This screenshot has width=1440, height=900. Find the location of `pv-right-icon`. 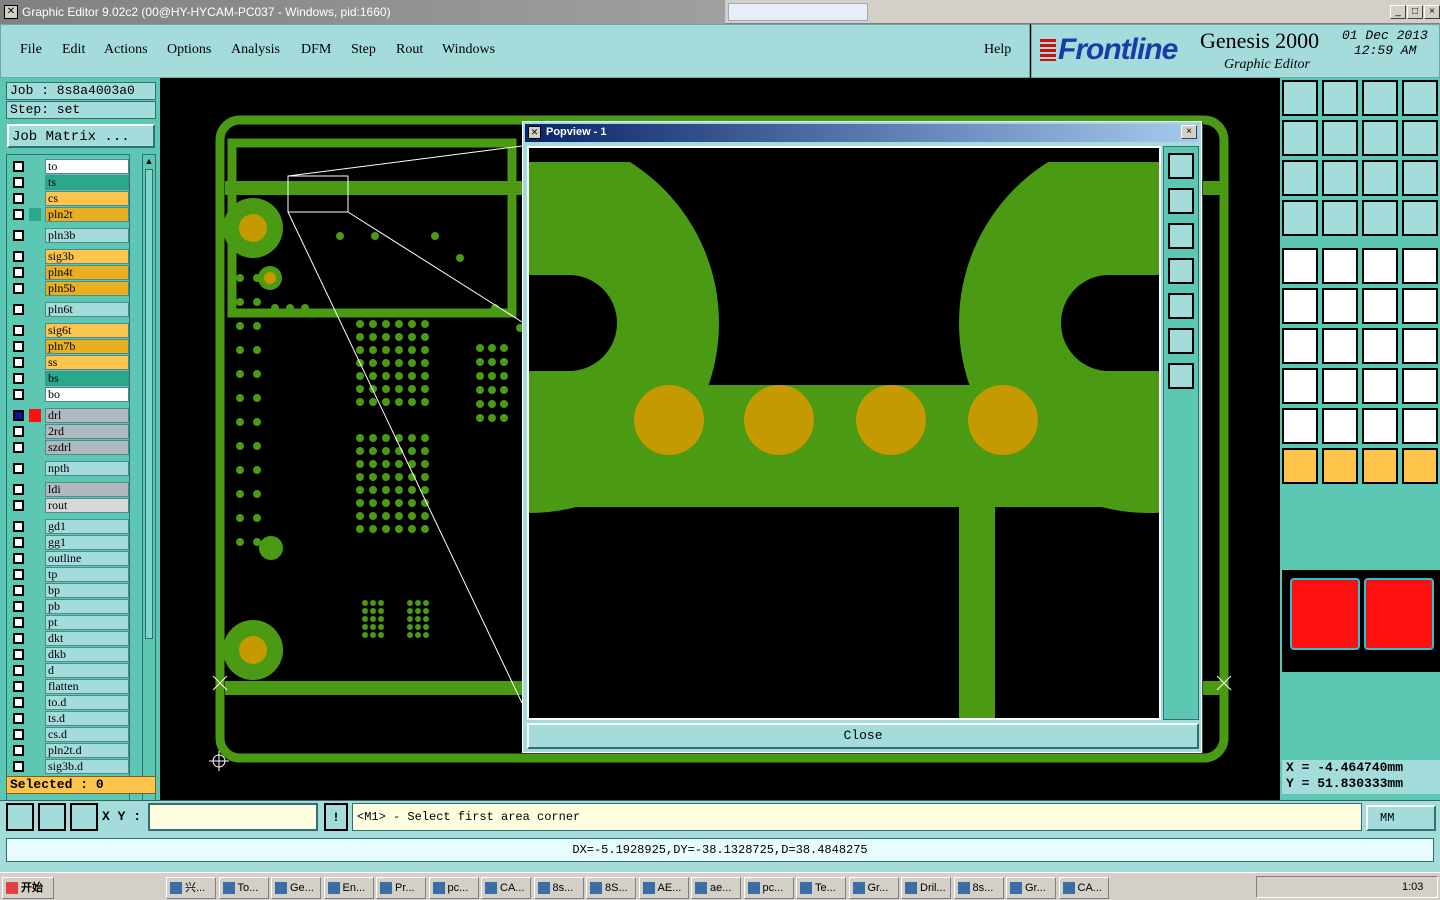

pv-right-icon is located at coordinates (1181, 306).